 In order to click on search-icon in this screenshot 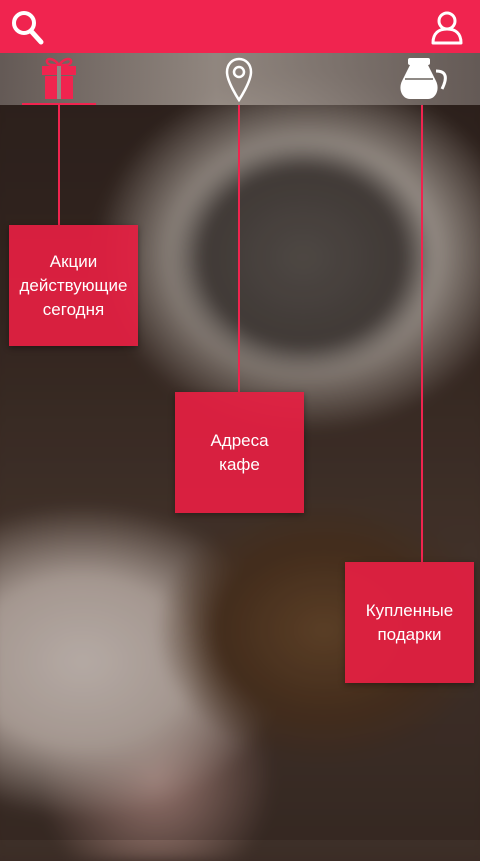, I will do `click(28, 28)`.